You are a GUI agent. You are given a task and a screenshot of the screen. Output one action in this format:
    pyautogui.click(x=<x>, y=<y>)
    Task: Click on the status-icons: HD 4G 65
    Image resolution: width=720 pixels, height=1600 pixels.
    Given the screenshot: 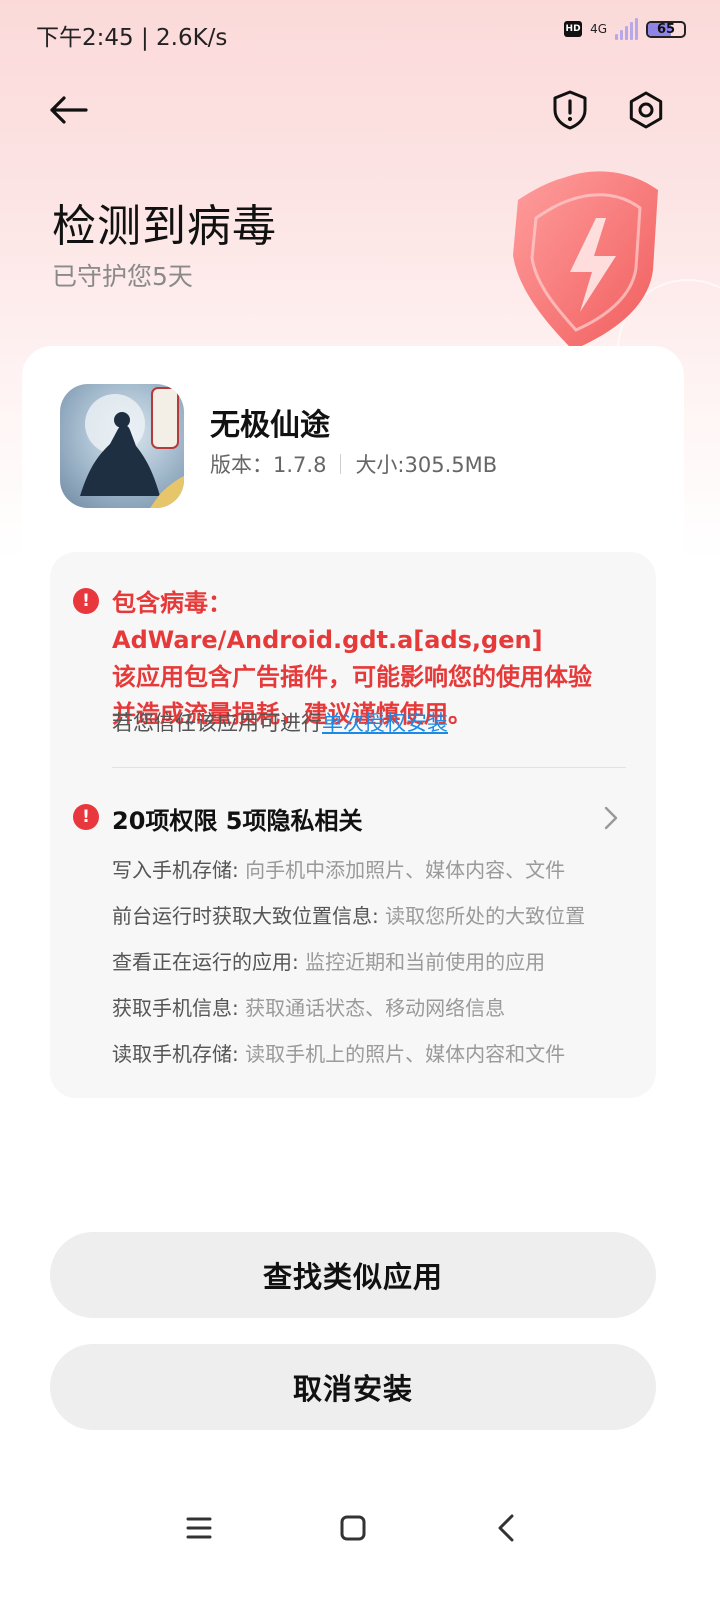 What is the action you would take?
    pyautogui.click(x=625, y=29)
    